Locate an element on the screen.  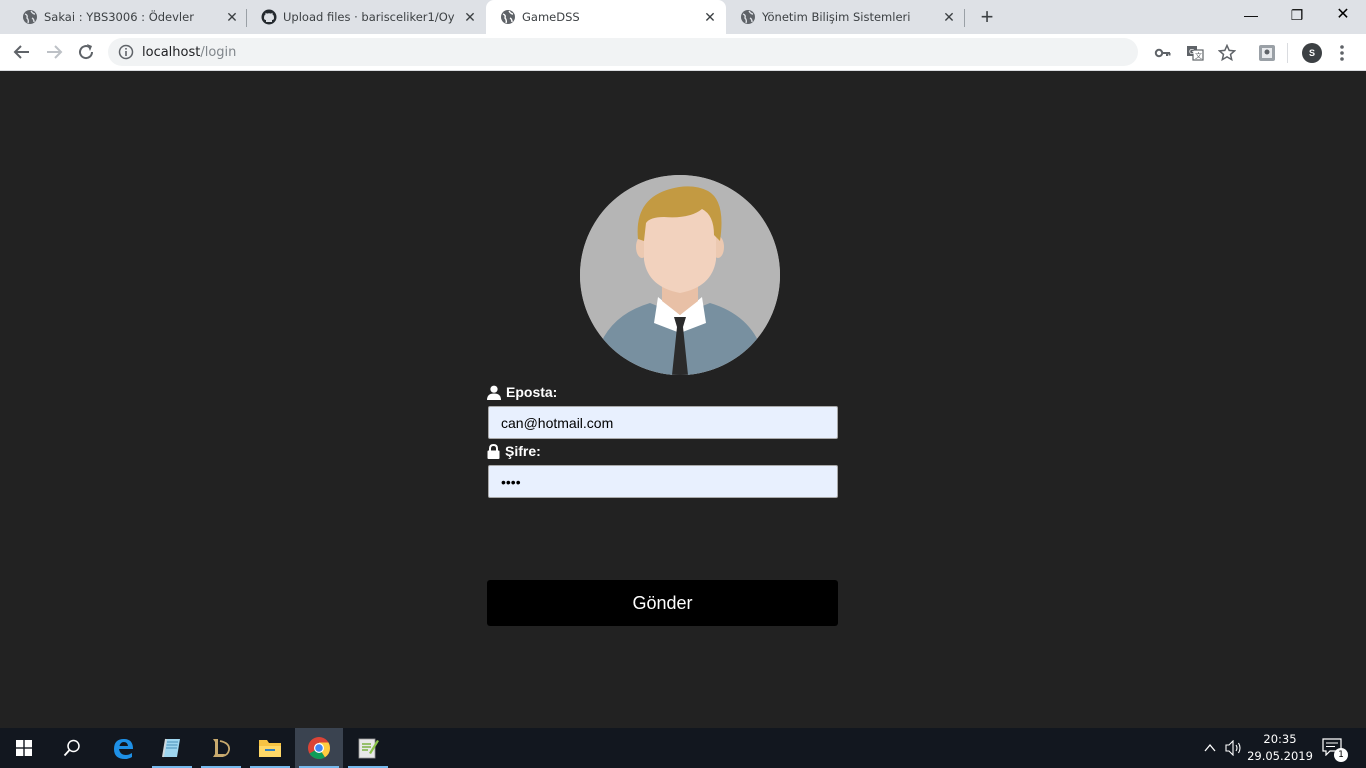
notepad-plus-plus-icon is located at coordinates (368, 748).